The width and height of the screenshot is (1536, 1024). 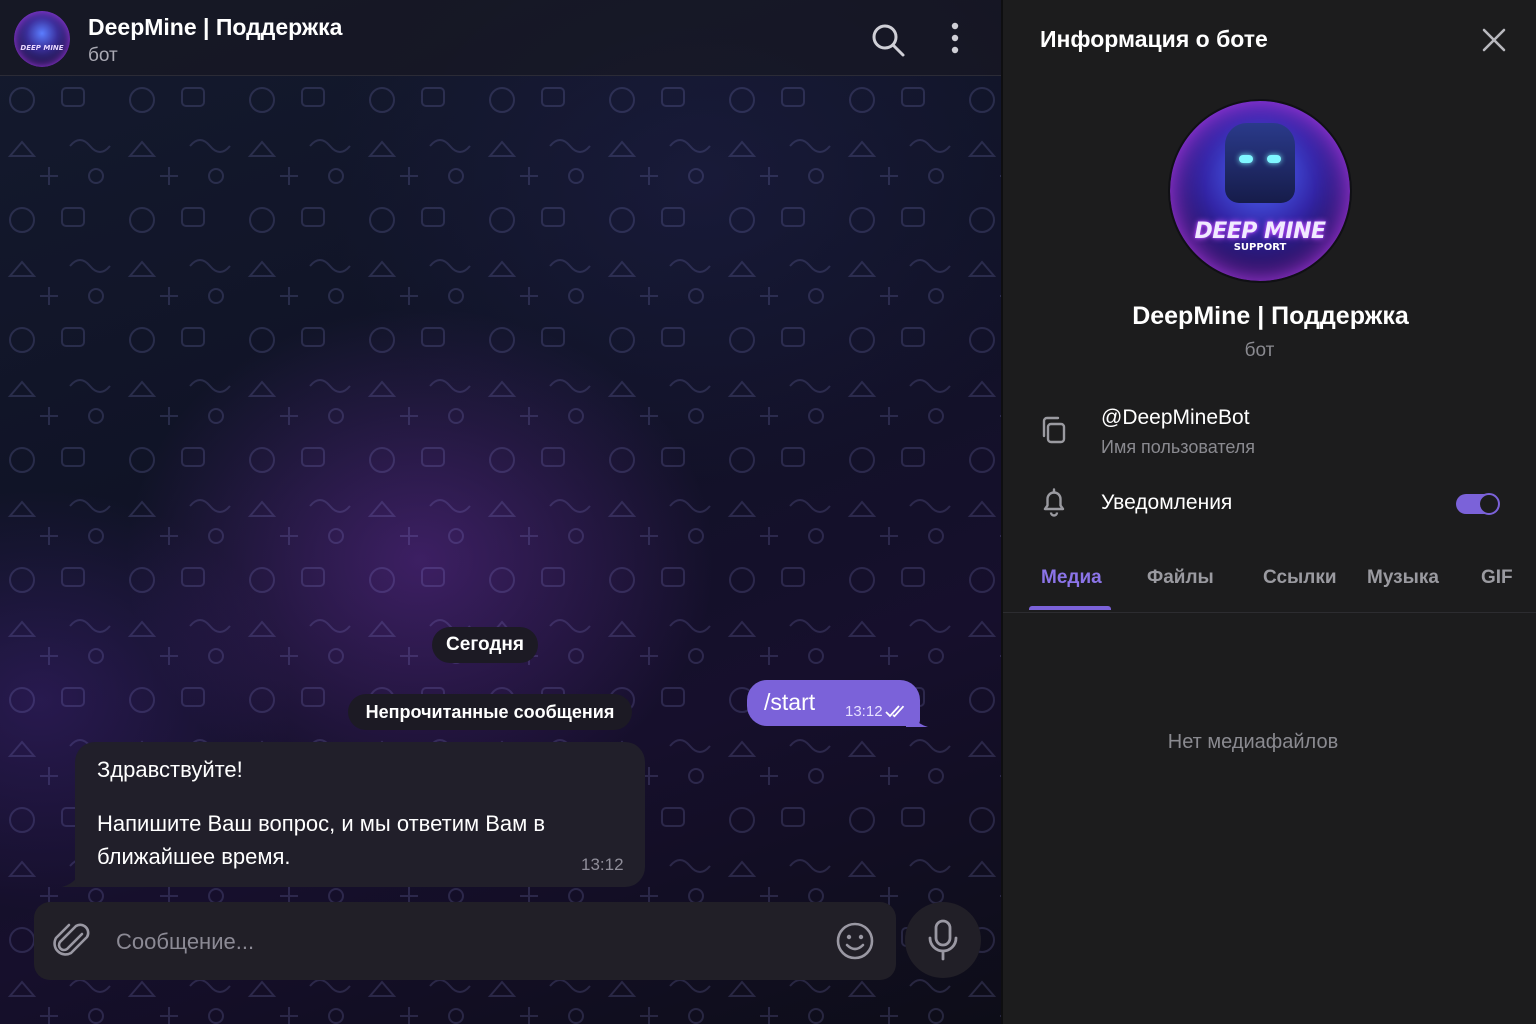 I want to click on robot-image, so click(x=1260, y=163).